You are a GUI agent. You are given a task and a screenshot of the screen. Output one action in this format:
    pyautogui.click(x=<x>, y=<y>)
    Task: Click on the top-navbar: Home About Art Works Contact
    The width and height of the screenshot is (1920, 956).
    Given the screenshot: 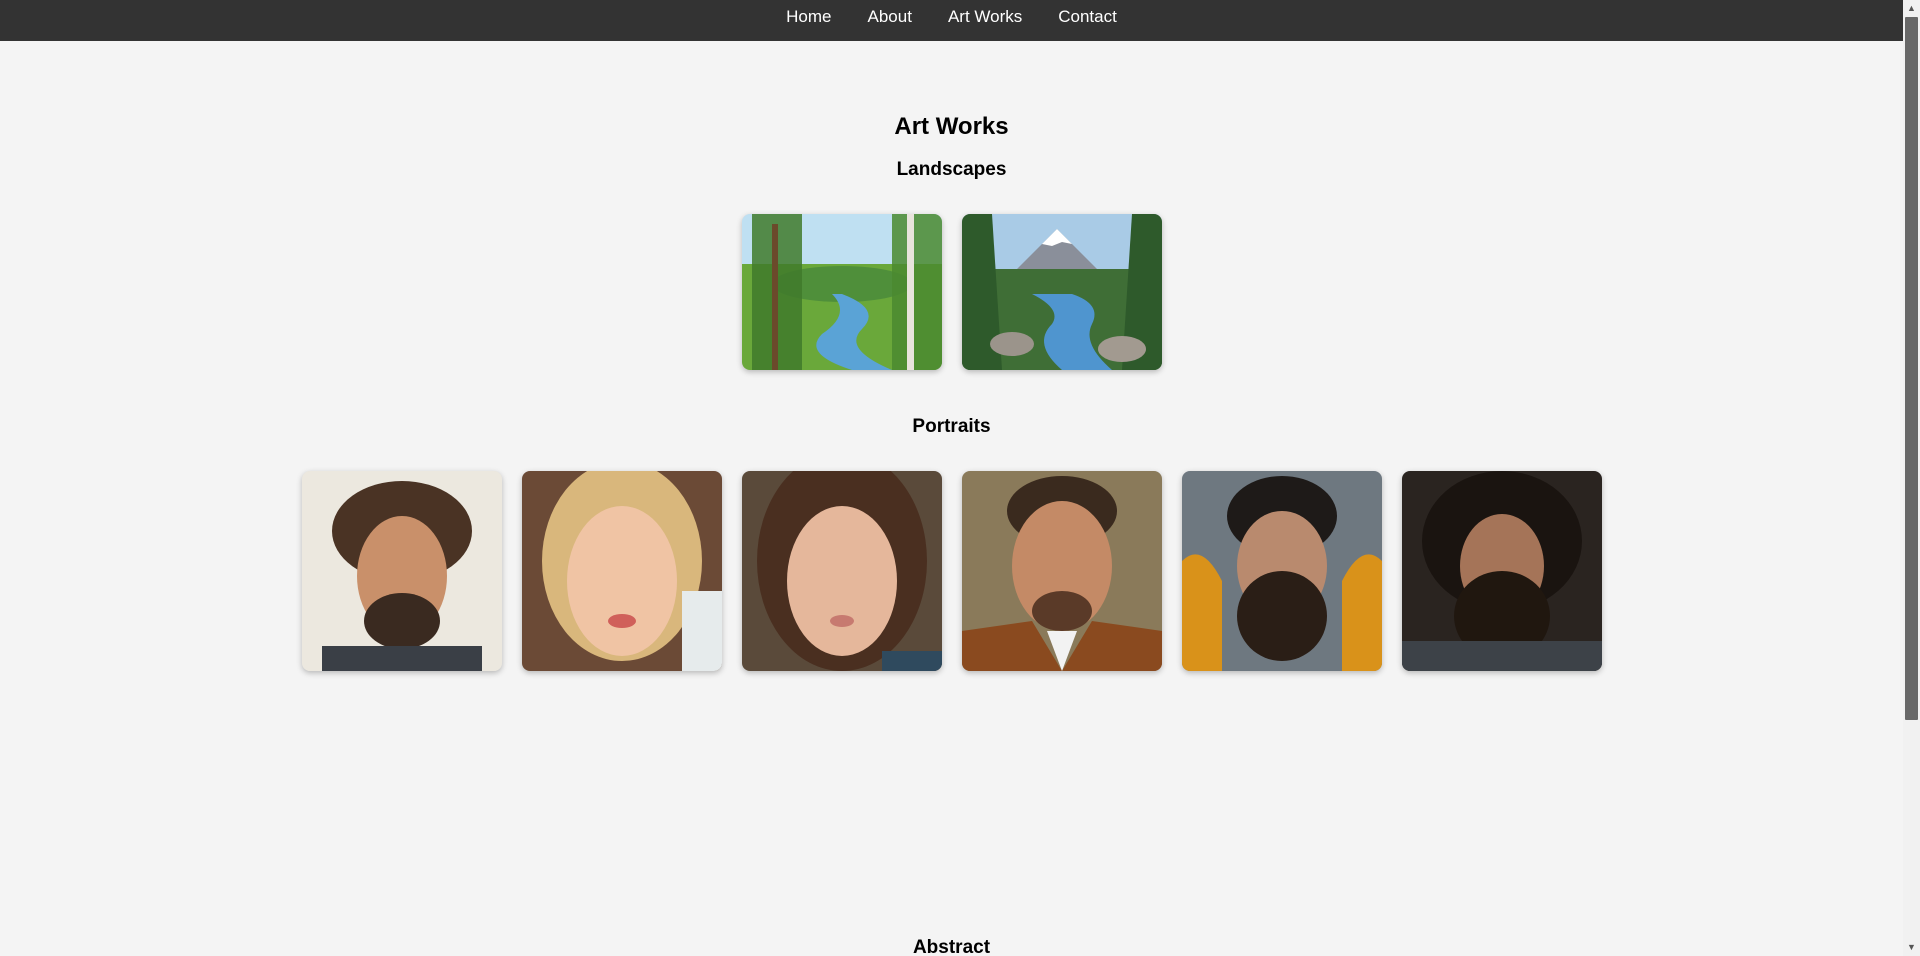 What is the action you would take?
    pyautogui.click(x=951, y=20)
    